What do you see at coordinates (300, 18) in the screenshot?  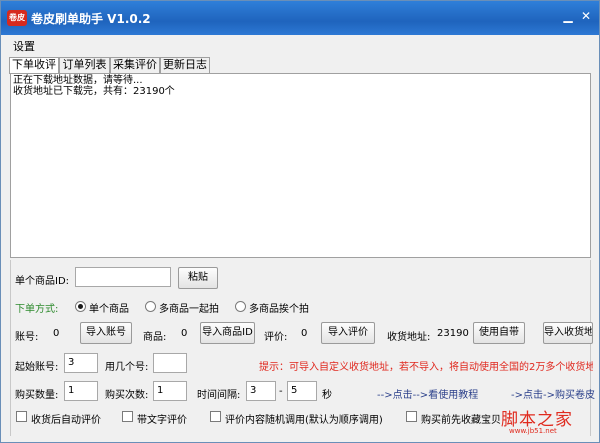 I see `title-bar: 卷皮 卷皮刷单助手 V1.0.2 ▁ ✕` at bounding box center [300, 18].